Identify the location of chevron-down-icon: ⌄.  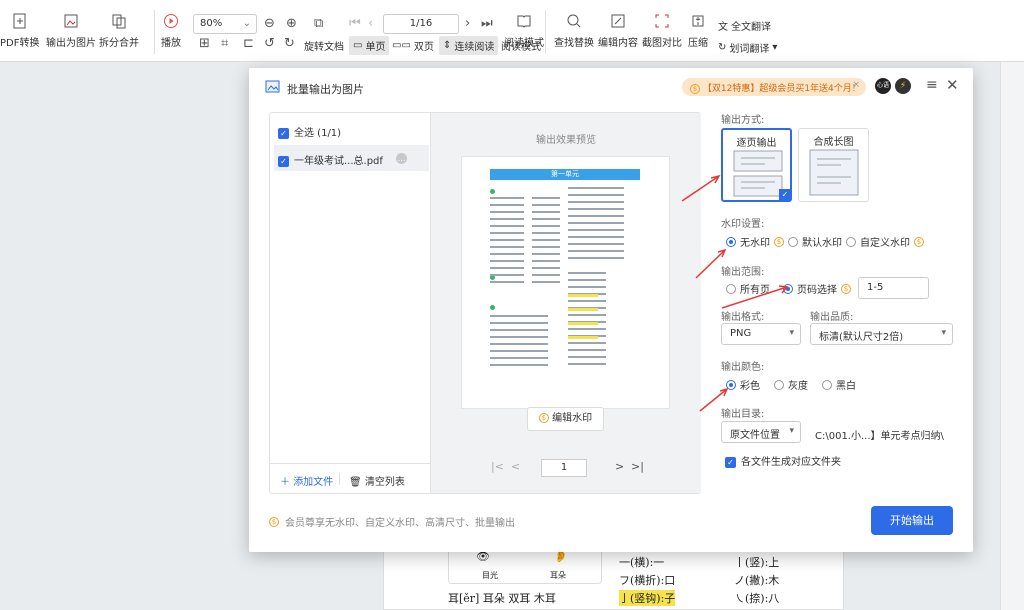
(246, 23).